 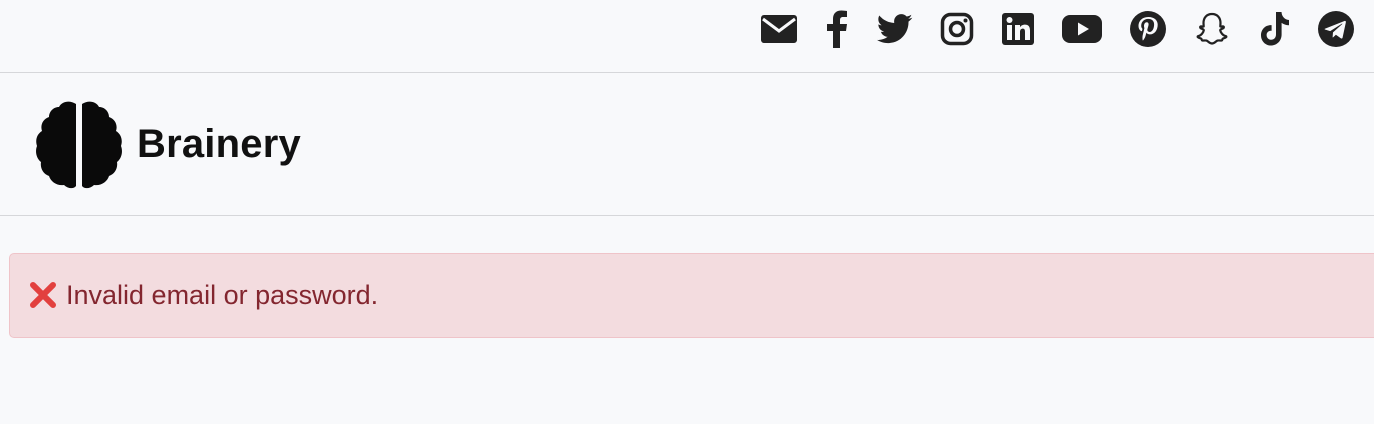 What do you see at coordinates (895, 29) in the screenshot?
I see `twitter-icon` at bounding box center [895, 29].